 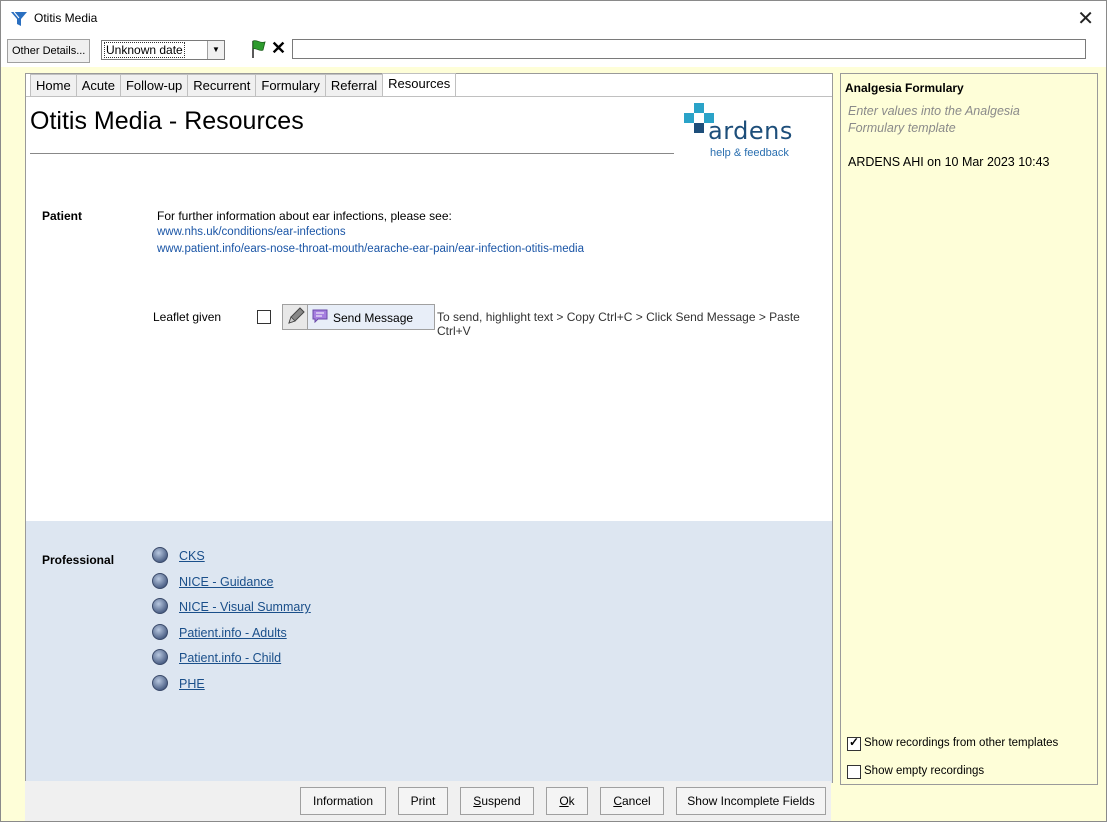 What do you see at coordinates (264, 317) in the screenshot?
I see `leaflet-given-checkbox` at bounding box center [264, 317].